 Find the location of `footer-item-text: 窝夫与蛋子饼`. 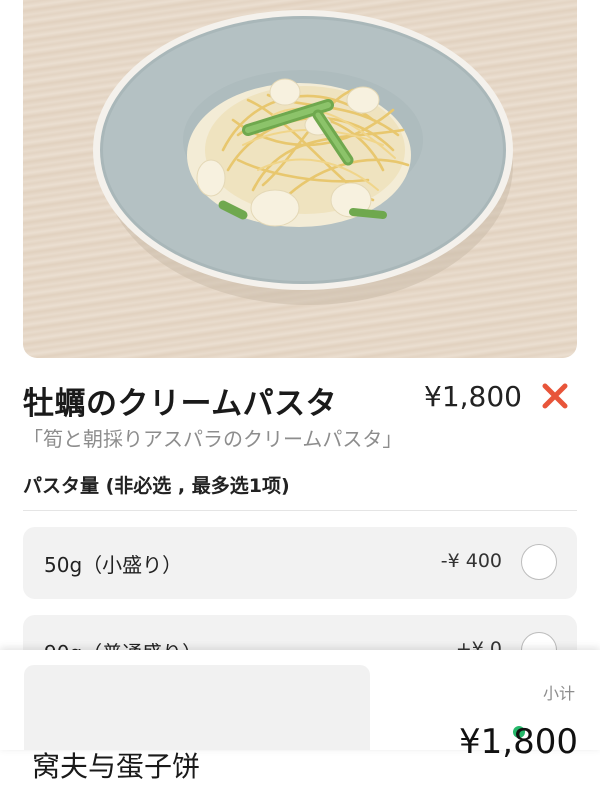

footer-item-text: 窝夫与蛋子饼 is located at coordinates (116, 766).